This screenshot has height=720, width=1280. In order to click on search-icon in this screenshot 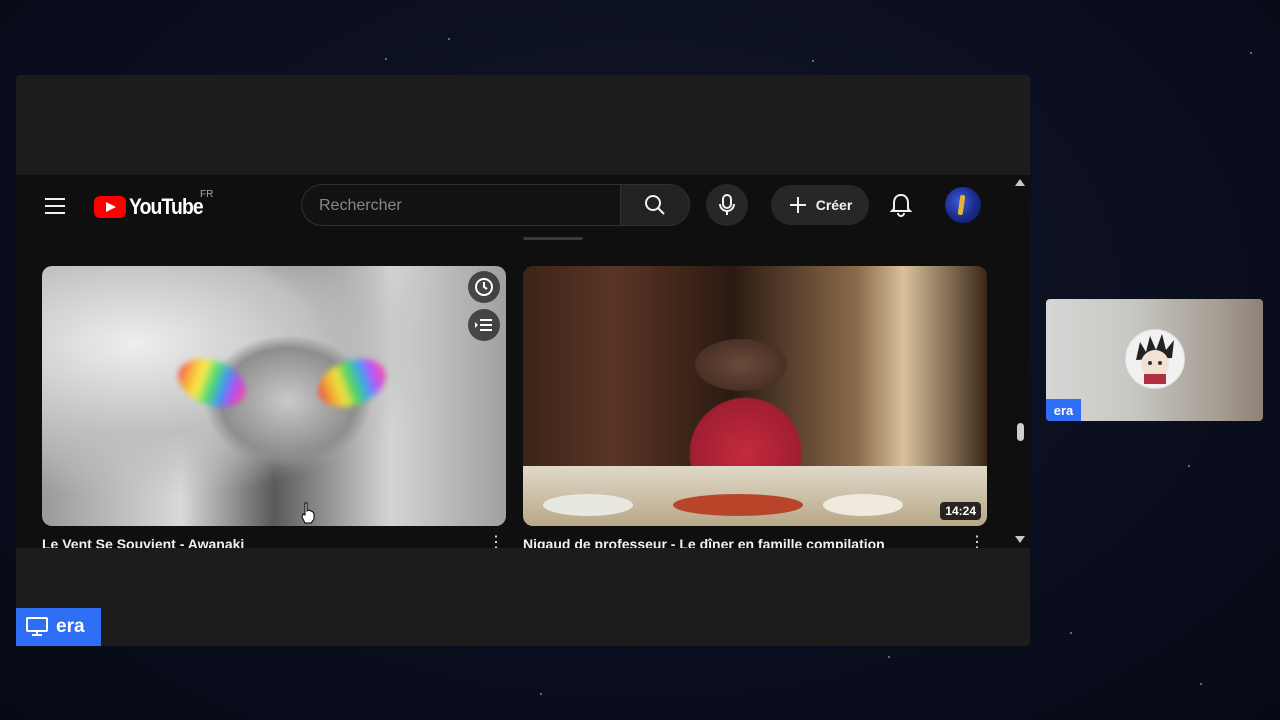, I will do `click(655, 205)`.